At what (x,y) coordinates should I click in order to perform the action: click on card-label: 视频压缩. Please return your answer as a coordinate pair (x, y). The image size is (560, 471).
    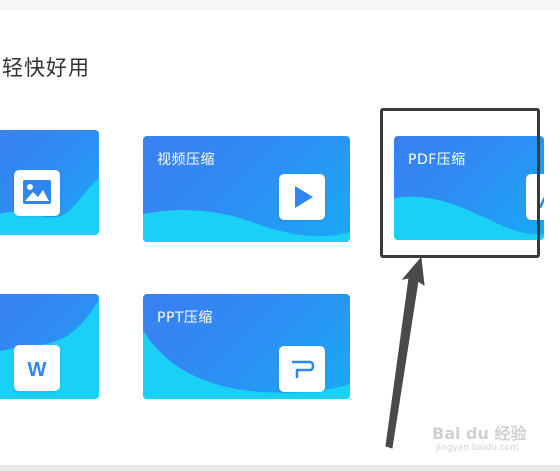
    Looking at the image, I should click on (186, 160).